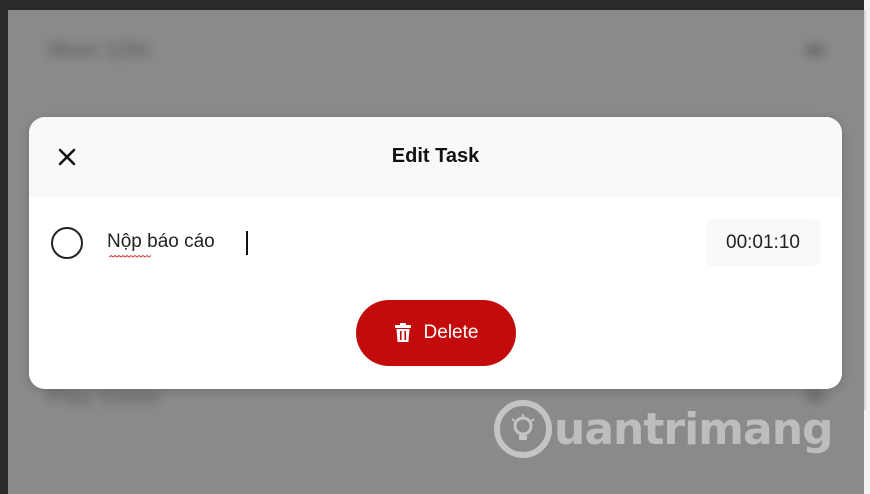 The image size is (870, 494). I want to click on background-task-icon, so click(815, 50).